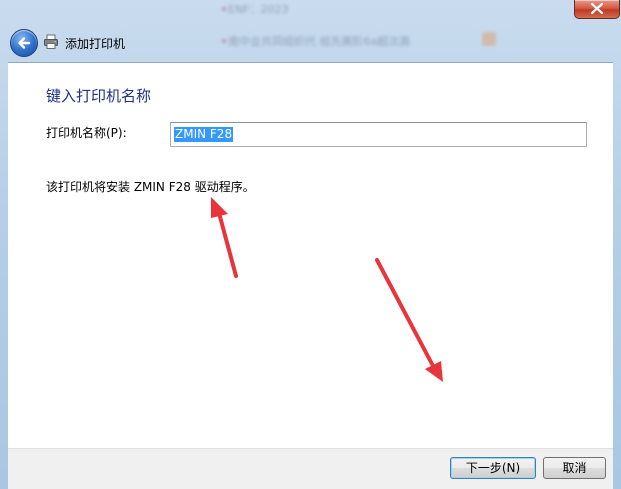 The height and width of the screenshot is (489, 621). I want to click on driver-info-text: 该打印机将安装 ZMIN F28 驱动程序。, so click(150, 187).